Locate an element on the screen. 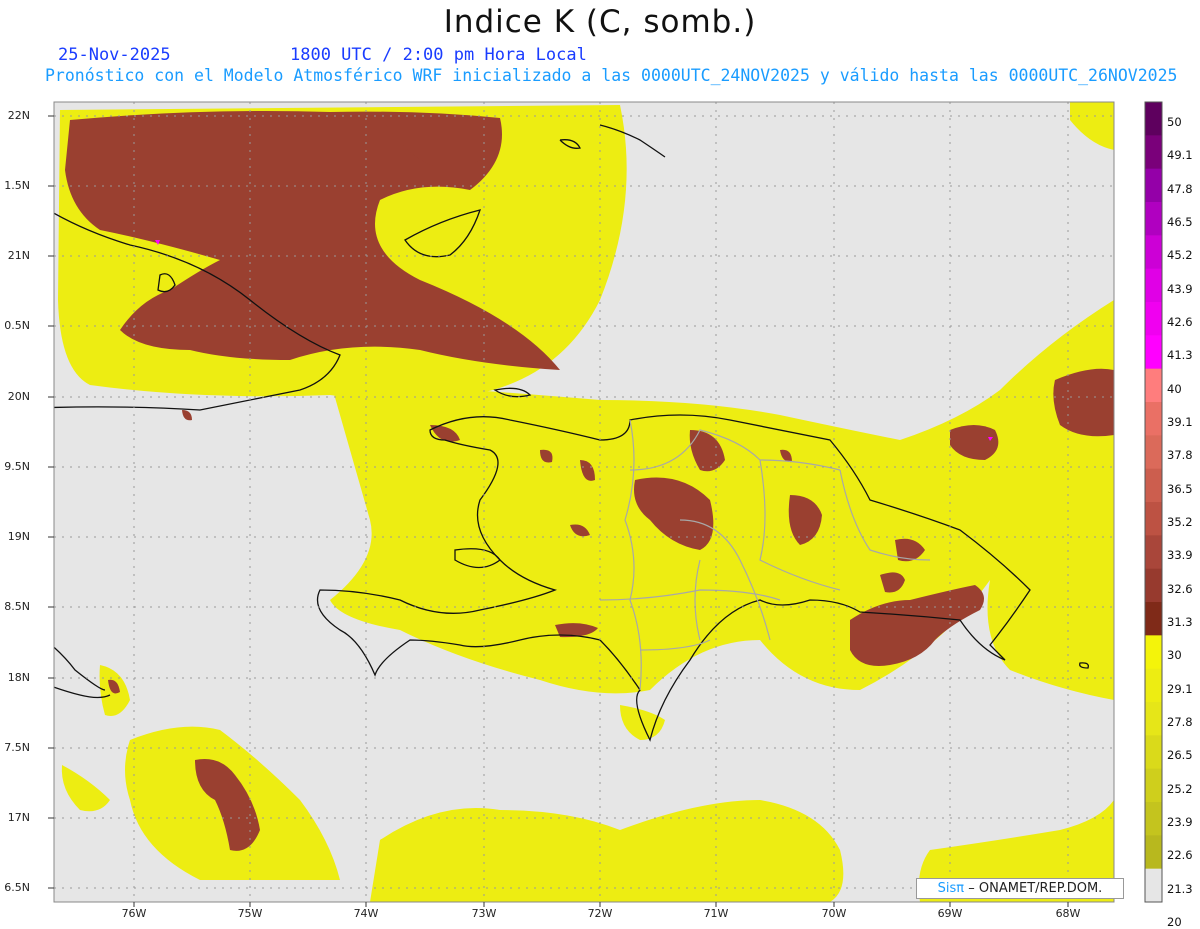  colorbar-label: 21.3 is located at coordinates (1180, 888).